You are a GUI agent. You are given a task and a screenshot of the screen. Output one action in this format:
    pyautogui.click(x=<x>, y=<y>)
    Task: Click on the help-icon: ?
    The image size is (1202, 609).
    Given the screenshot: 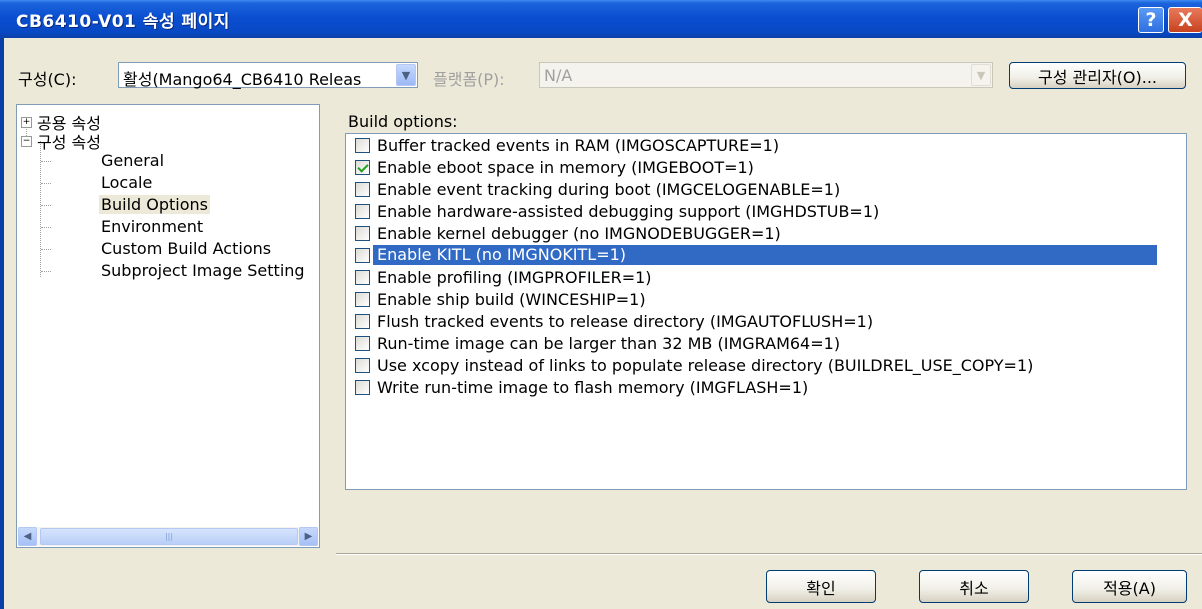 What is the action you would take?
    pyautogui.click(x=1151, y=20)
    